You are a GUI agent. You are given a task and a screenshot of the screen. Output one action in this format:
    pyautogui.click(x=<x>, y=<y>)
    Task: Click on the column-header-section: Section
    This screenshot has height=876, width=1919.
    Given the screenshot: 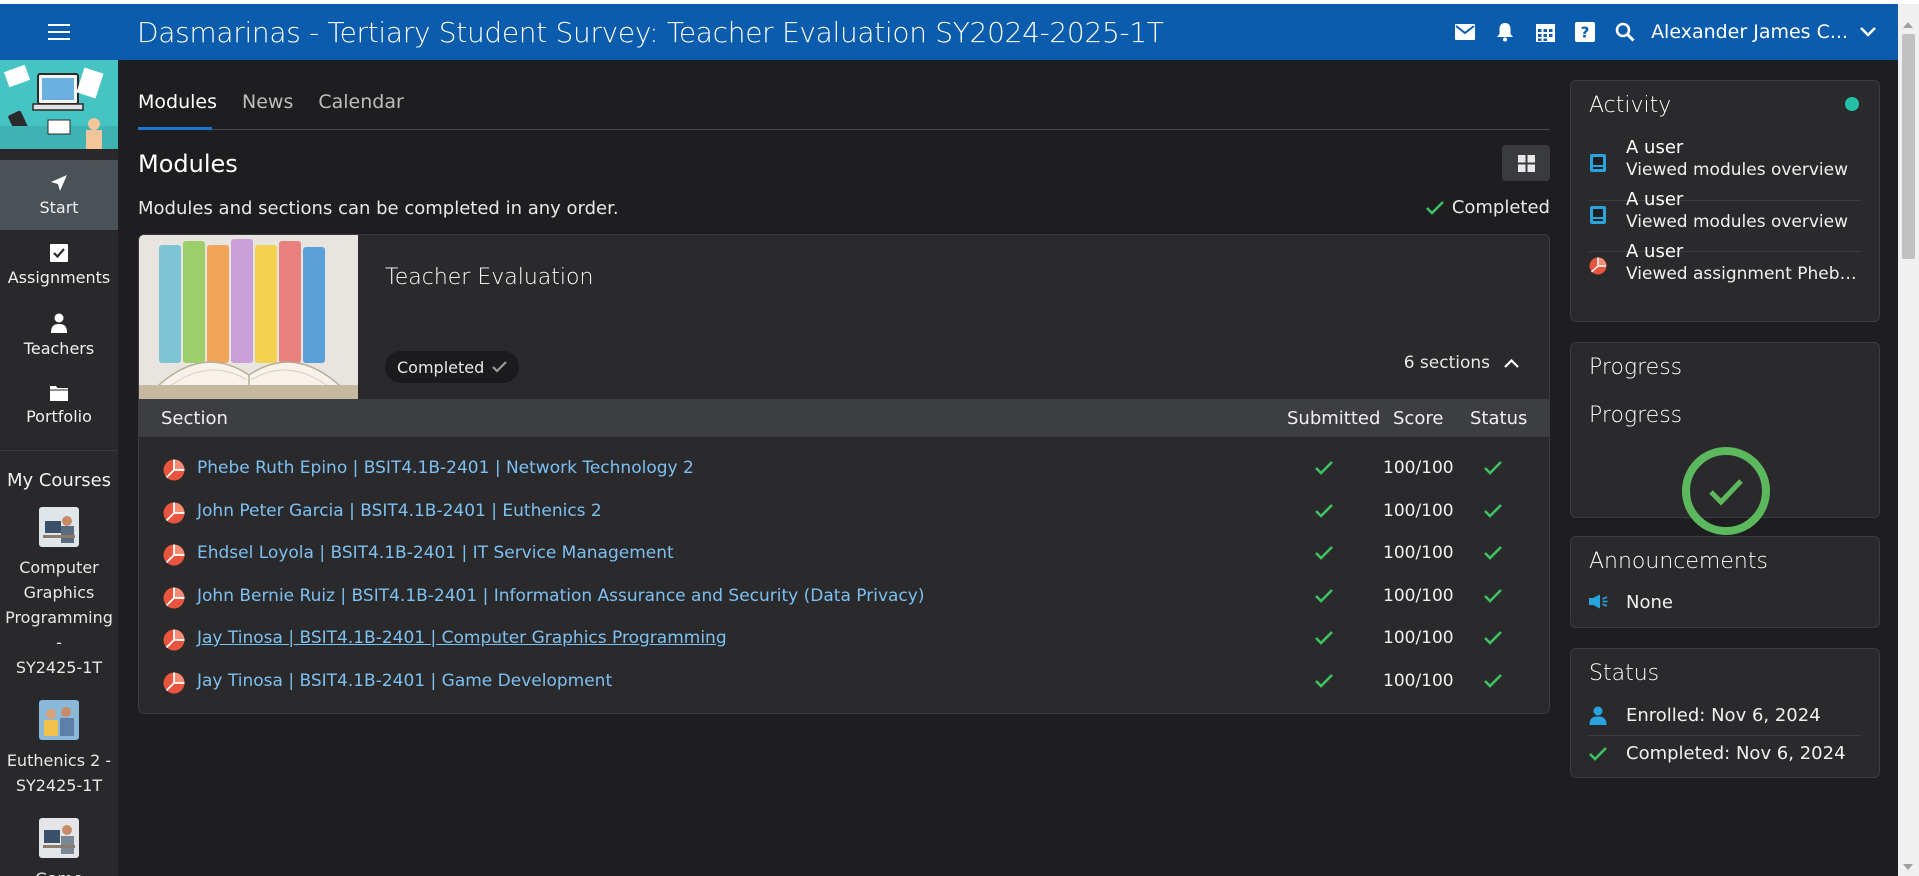 What is the action you would take?
    pyautogui.click(x=194, y=418)
    